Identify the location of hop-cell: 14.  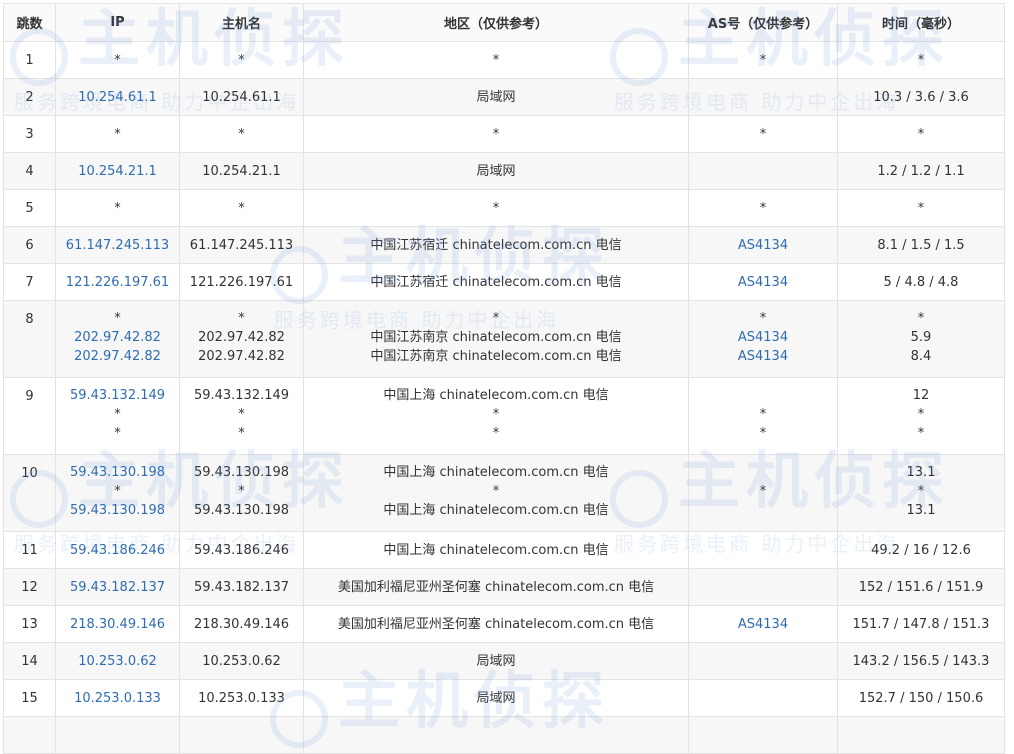
(29, 661).